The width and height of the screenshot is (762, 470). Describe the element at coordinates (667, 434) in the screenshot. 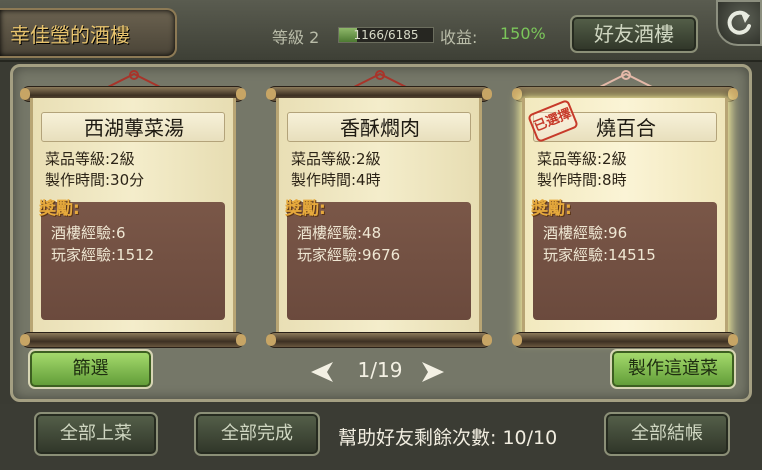

I see `checkout-all-button: 全部結帳` at that location.